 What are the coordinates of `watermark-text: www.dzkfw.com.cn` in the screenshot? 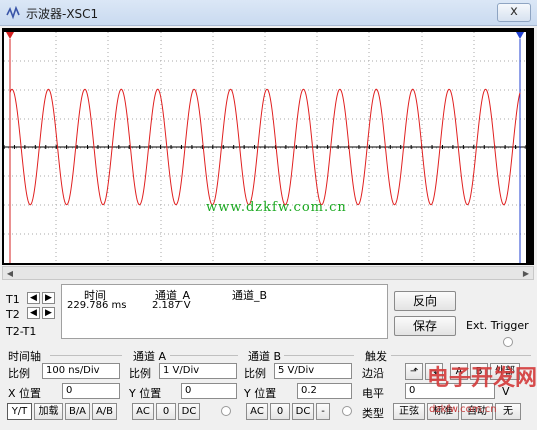 It's located at (276, 207).